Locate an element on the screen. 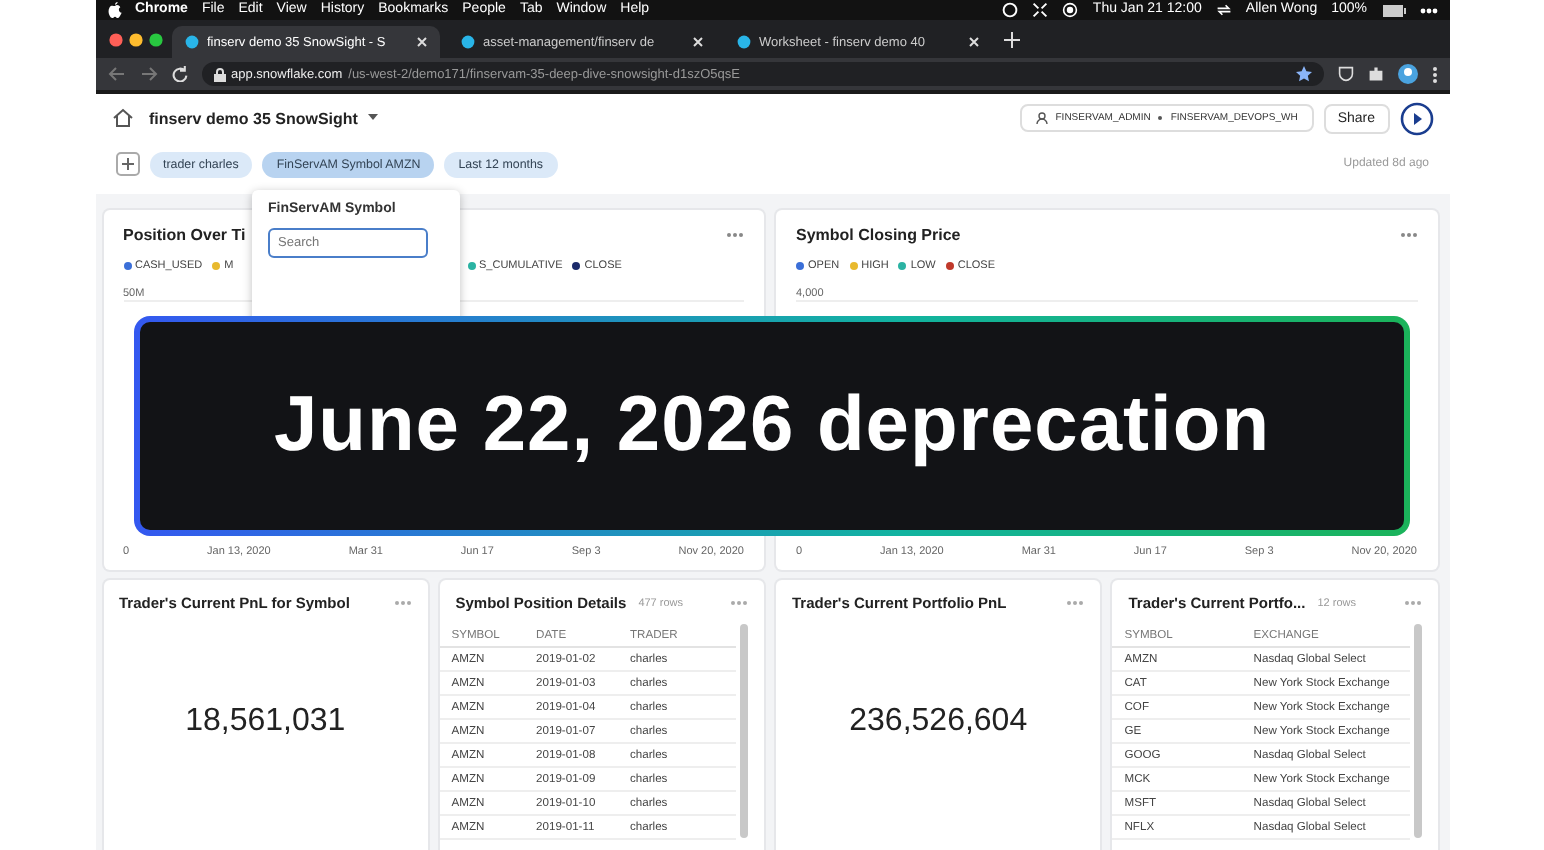 The width and height of the screenshot is (1544, 850). banner-text: June 22, 2026 deprecation is located at coordinates (772, 426).